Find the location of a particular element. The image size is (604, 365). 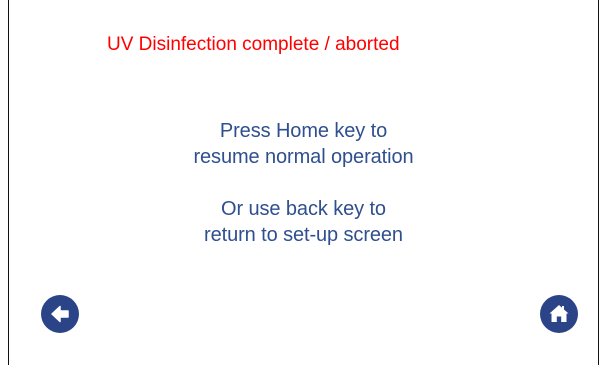

arrow-left-icon is located at coordinates (60, 314).